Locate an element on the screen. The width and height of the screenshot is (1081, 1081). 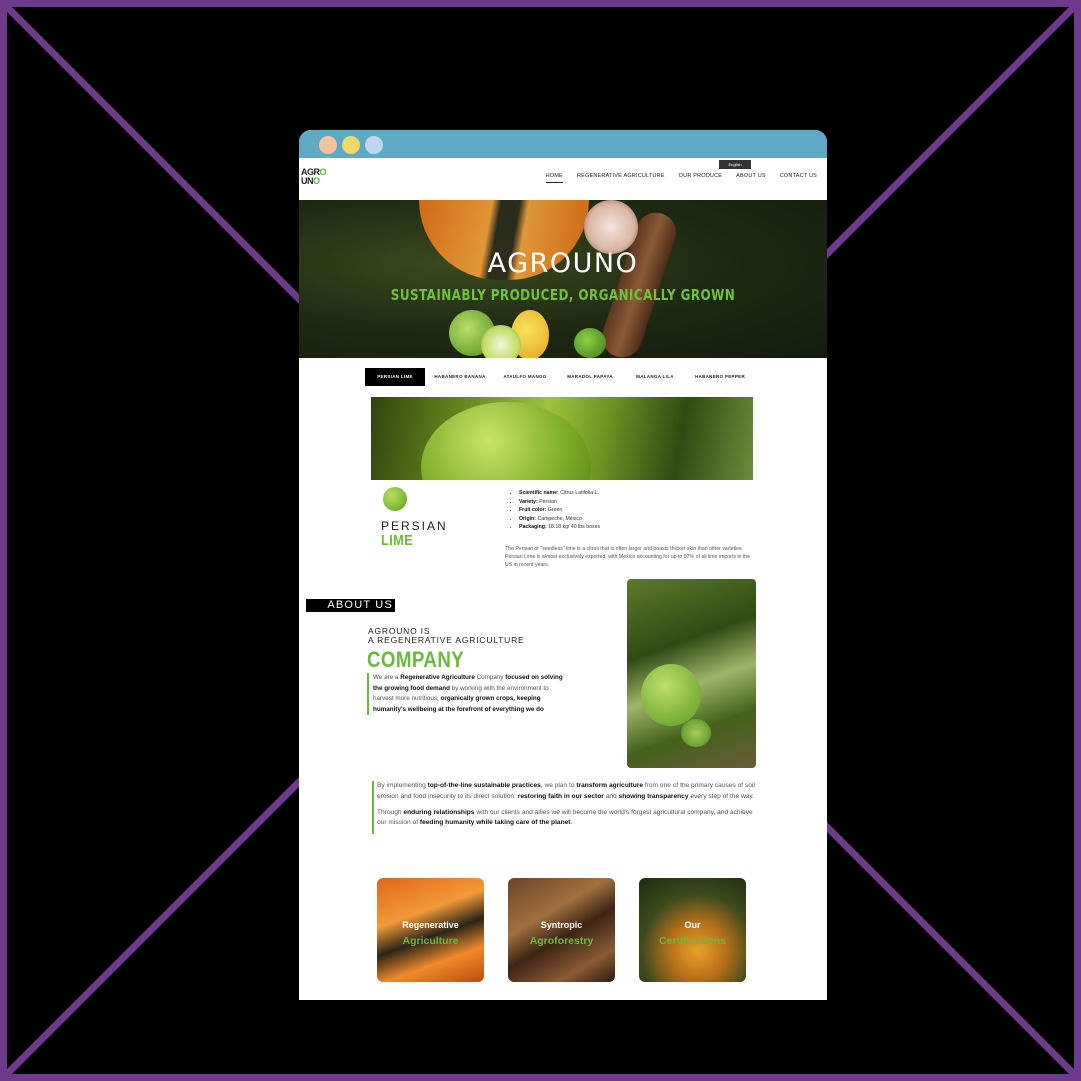
spec-value: Green is located at coordinates (555, 510).